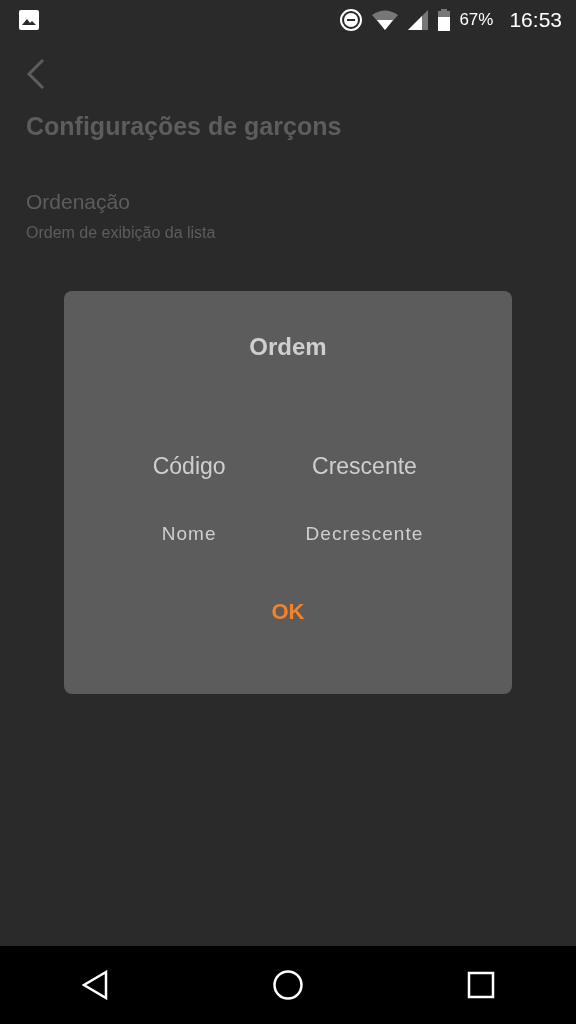 The width and height of the screenshot is (576, 1024). What do you see at coordinates (480, 985) in the screenshot?
I see `recents-nav-icon` at bounding box center [480, 985].